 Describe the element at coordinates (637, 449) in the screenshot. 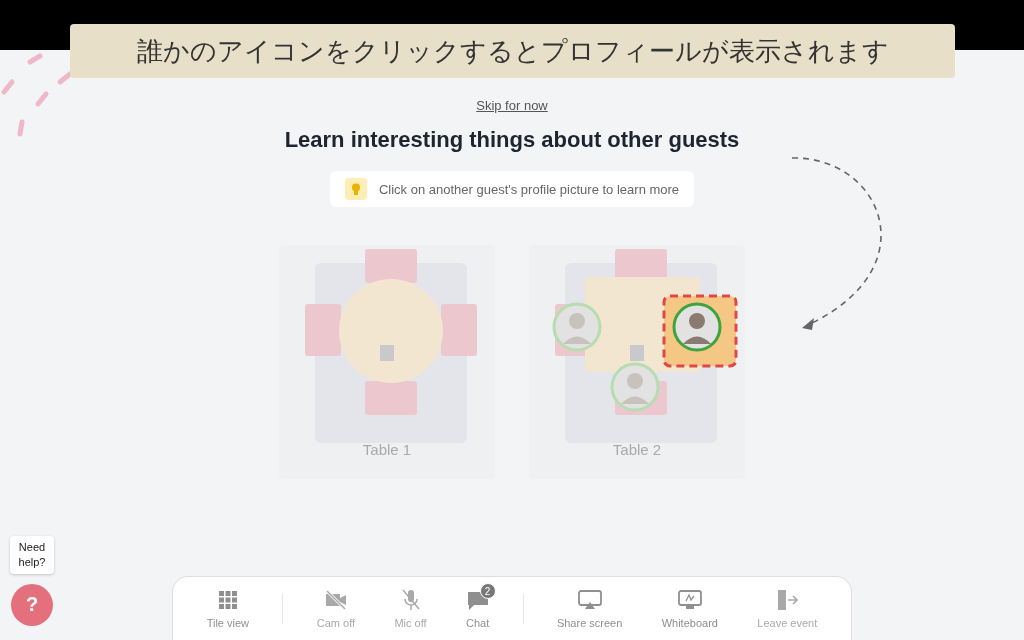

I see `table-label: Table 2` at that location.